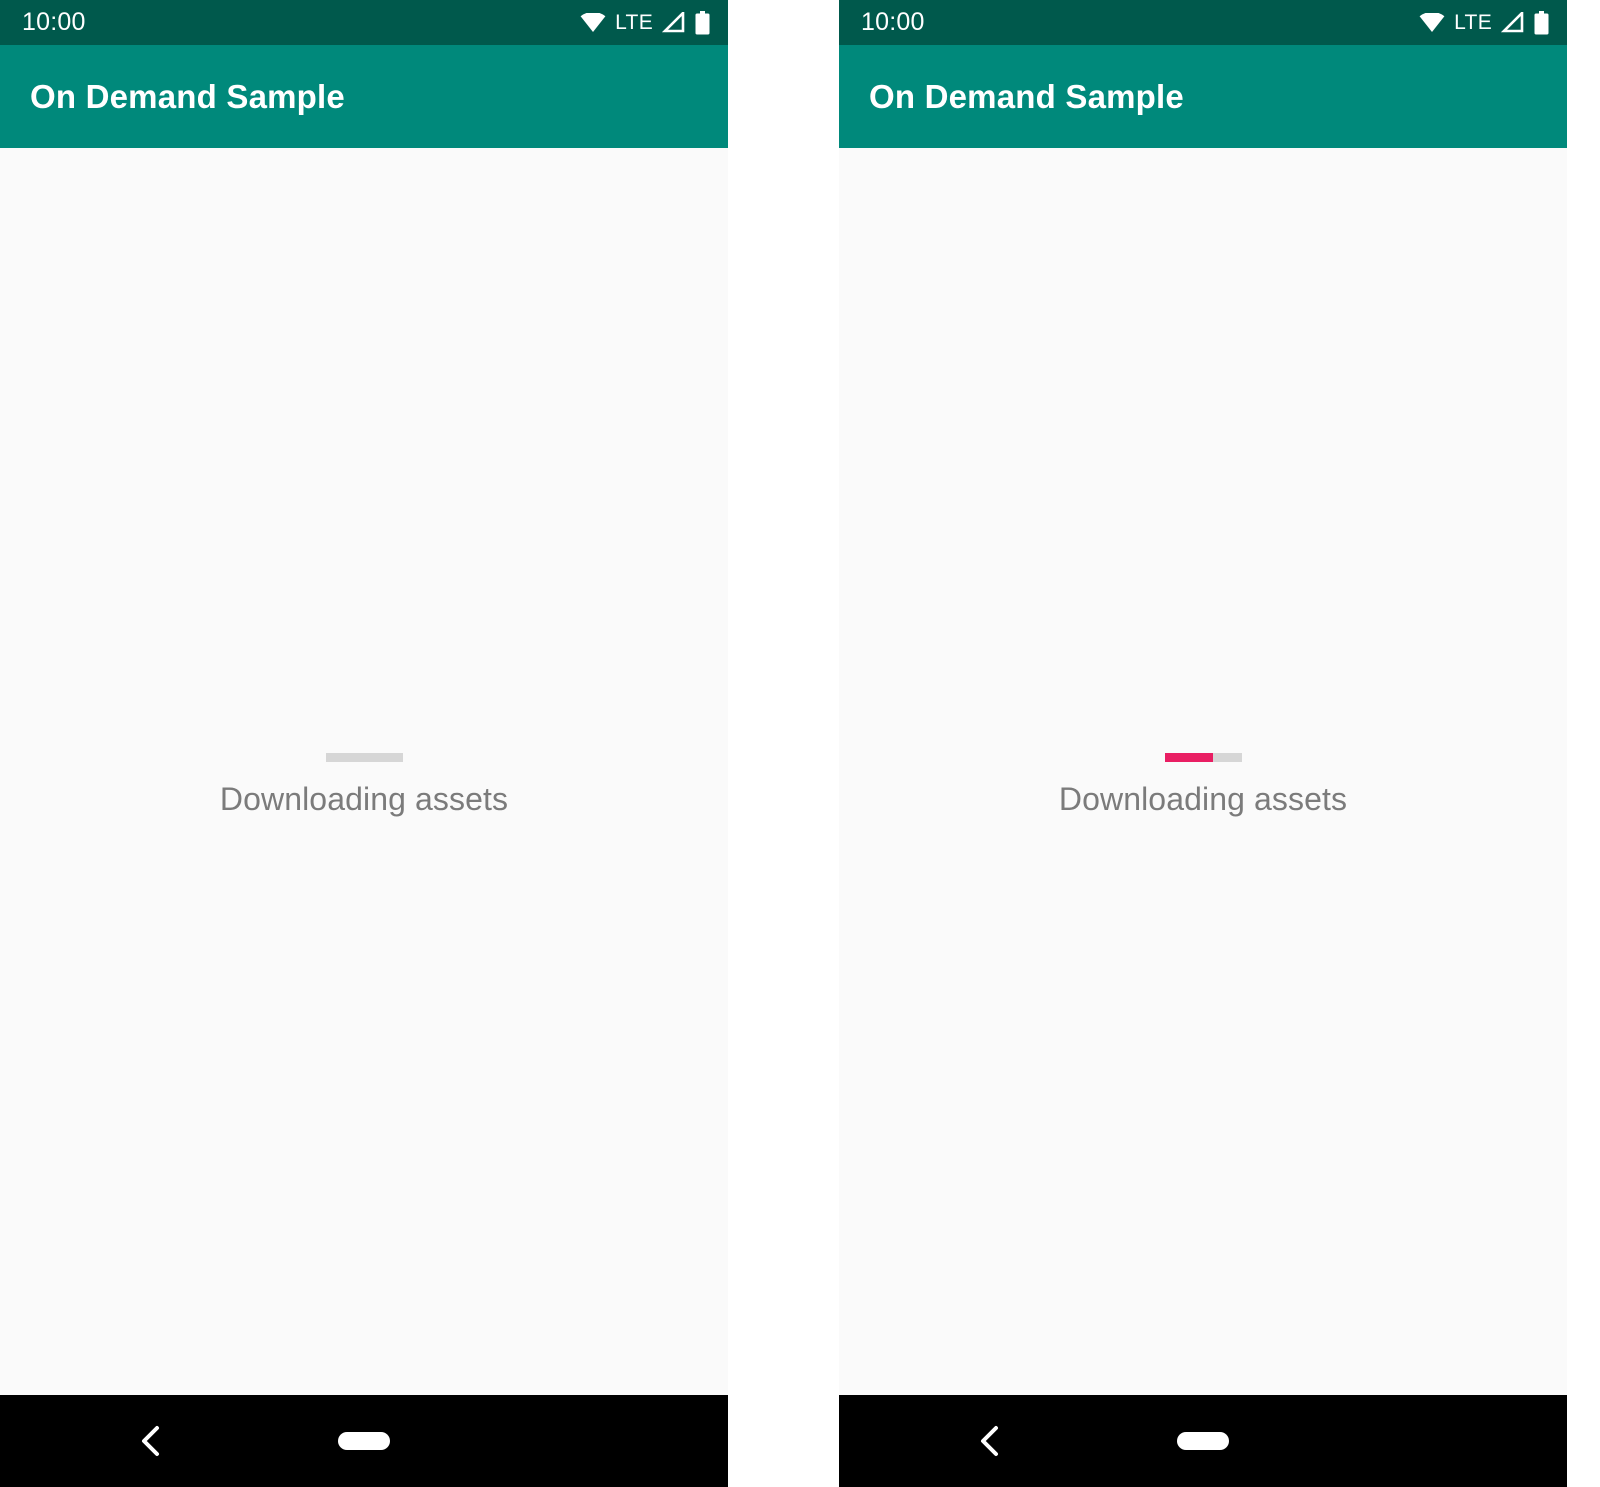 This screenshot has width=1600, height=1487. I want to click on panel-divider-gap, so click(783, 743).